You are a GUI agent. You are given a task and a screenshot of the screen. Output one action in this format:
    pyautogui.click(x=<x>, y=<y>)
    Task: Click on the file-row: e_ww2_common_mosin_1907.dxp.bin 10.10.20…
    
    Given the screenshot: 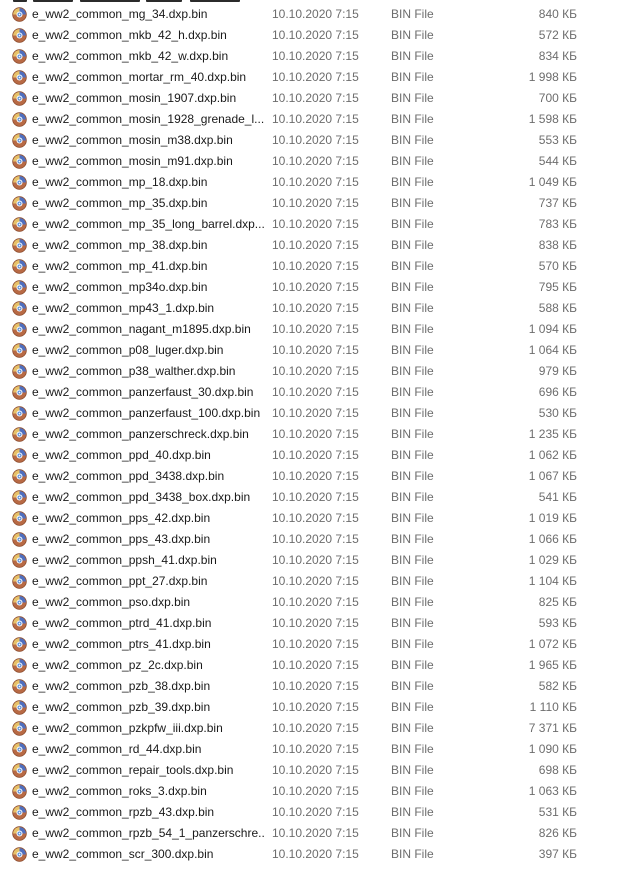 What is the action you would take?
    pyautogui.click(x=310, y=98)
    